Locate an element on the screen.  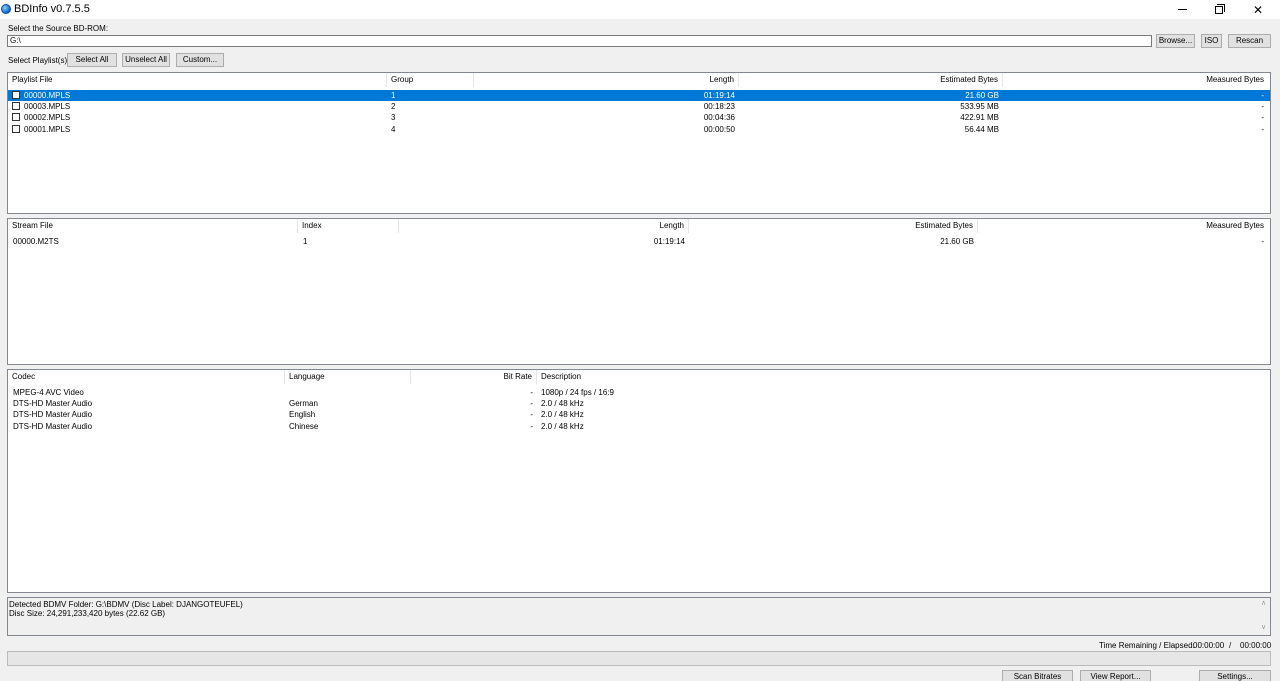
col-codec: Codec is located at coordinates (146, 377).